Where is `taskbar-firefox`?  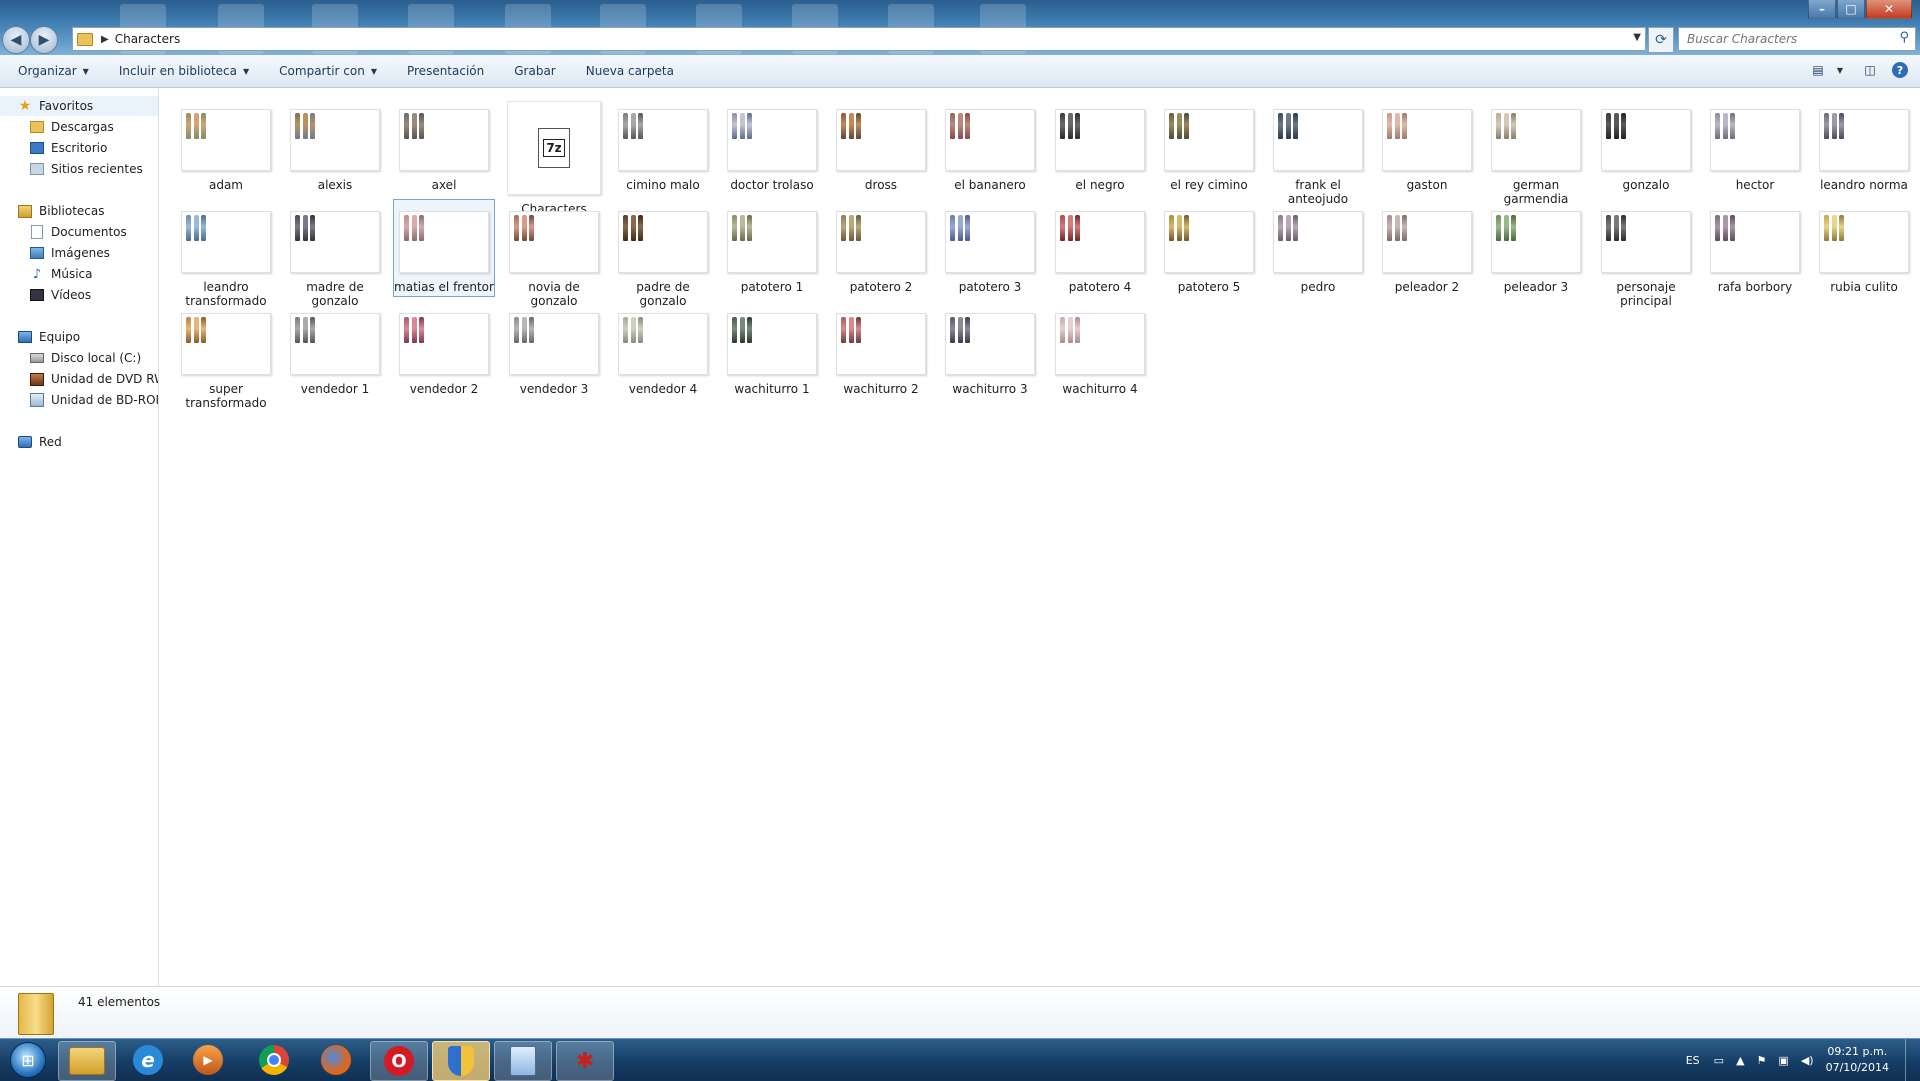 taskbar-firefox is located at coordinates (336, 1060).